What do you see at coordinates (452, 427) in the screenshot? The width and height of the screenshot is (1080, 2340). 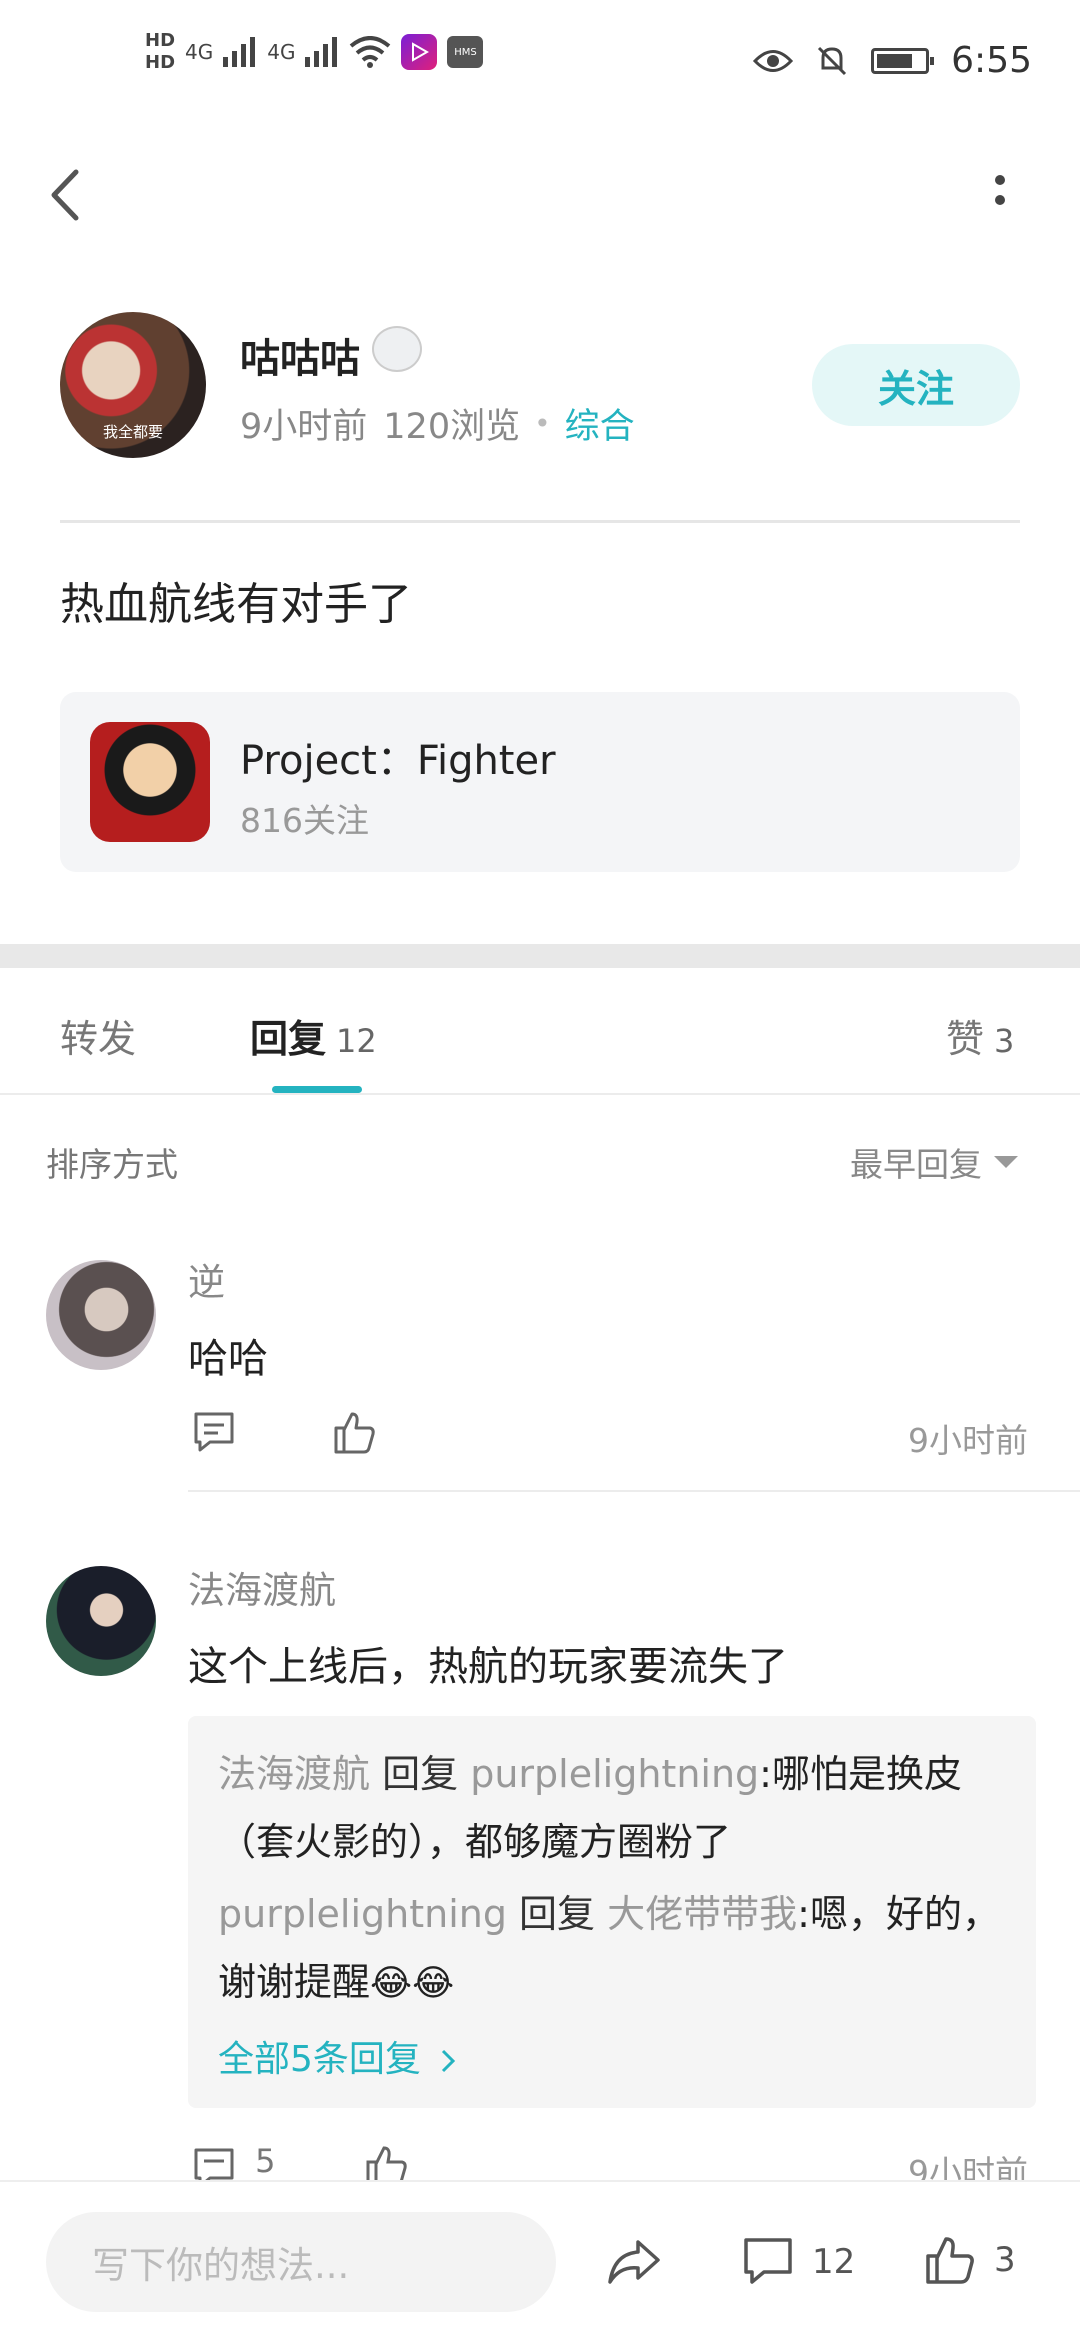 I see `post-views: 120浏览` at bounding box center [452, 427].